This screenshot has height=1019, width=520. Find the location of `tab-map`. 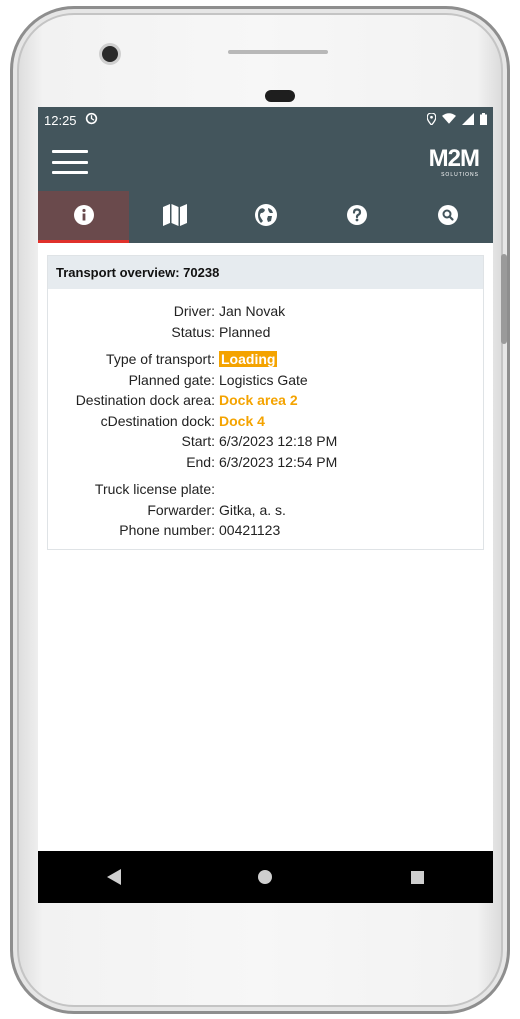

tab-map is located at coordinates (174, 217).